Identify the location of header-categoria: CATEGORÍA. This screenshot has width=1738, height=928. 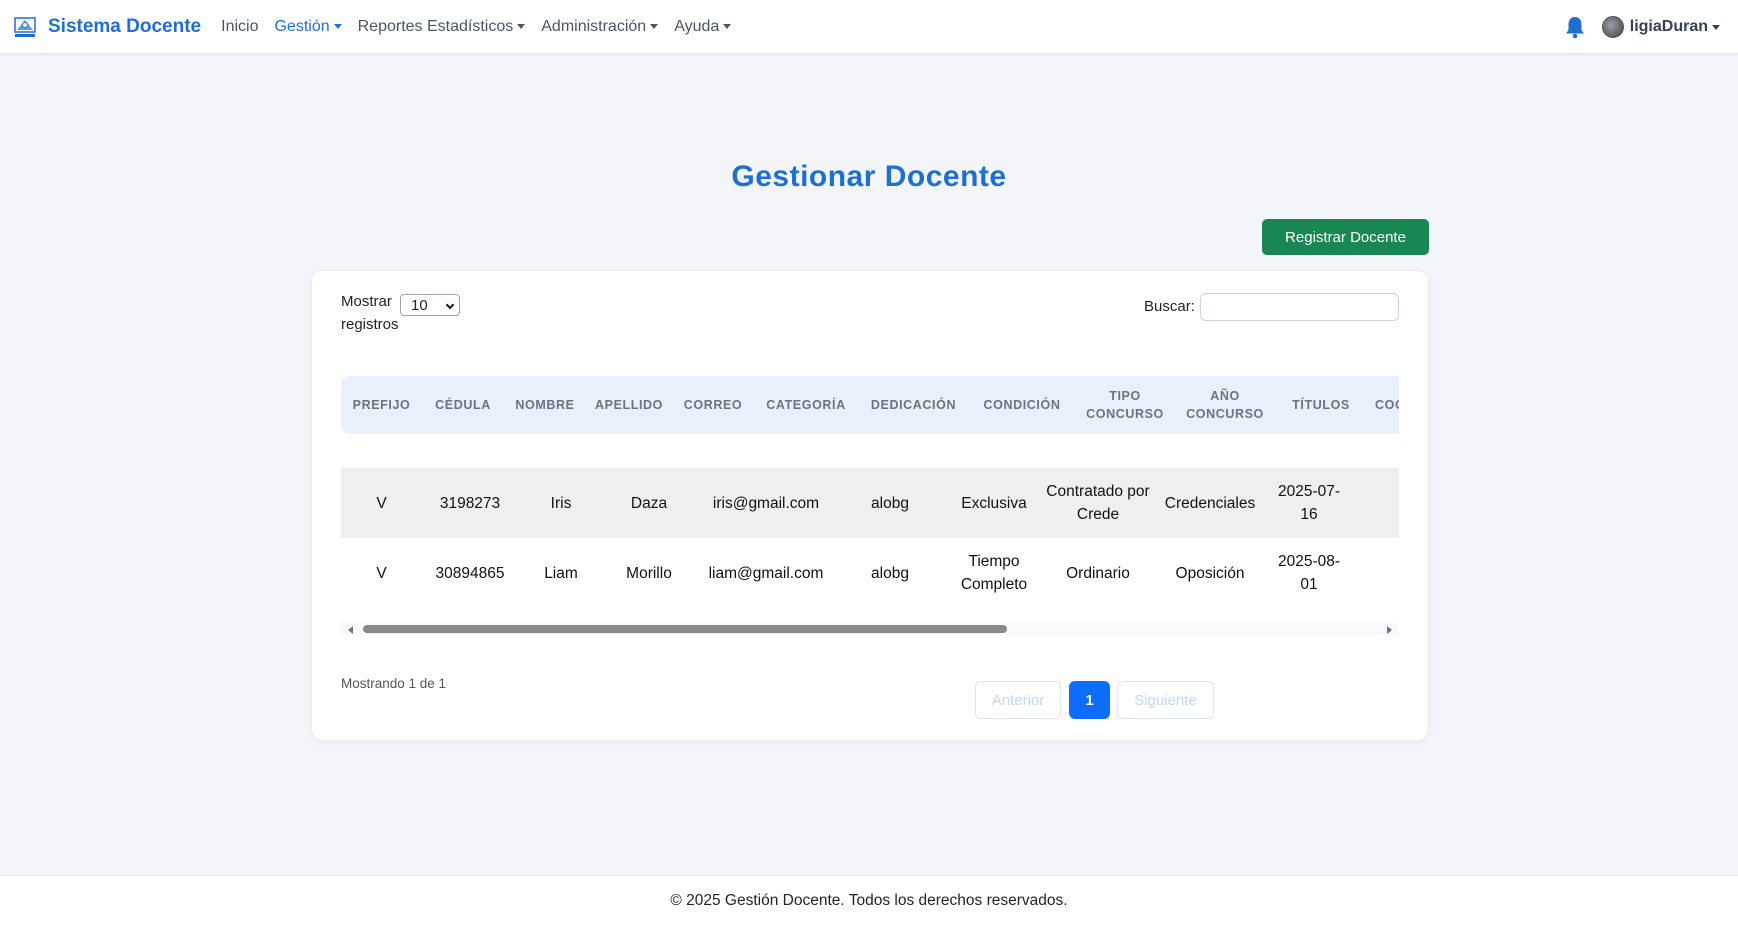
(806, 405).